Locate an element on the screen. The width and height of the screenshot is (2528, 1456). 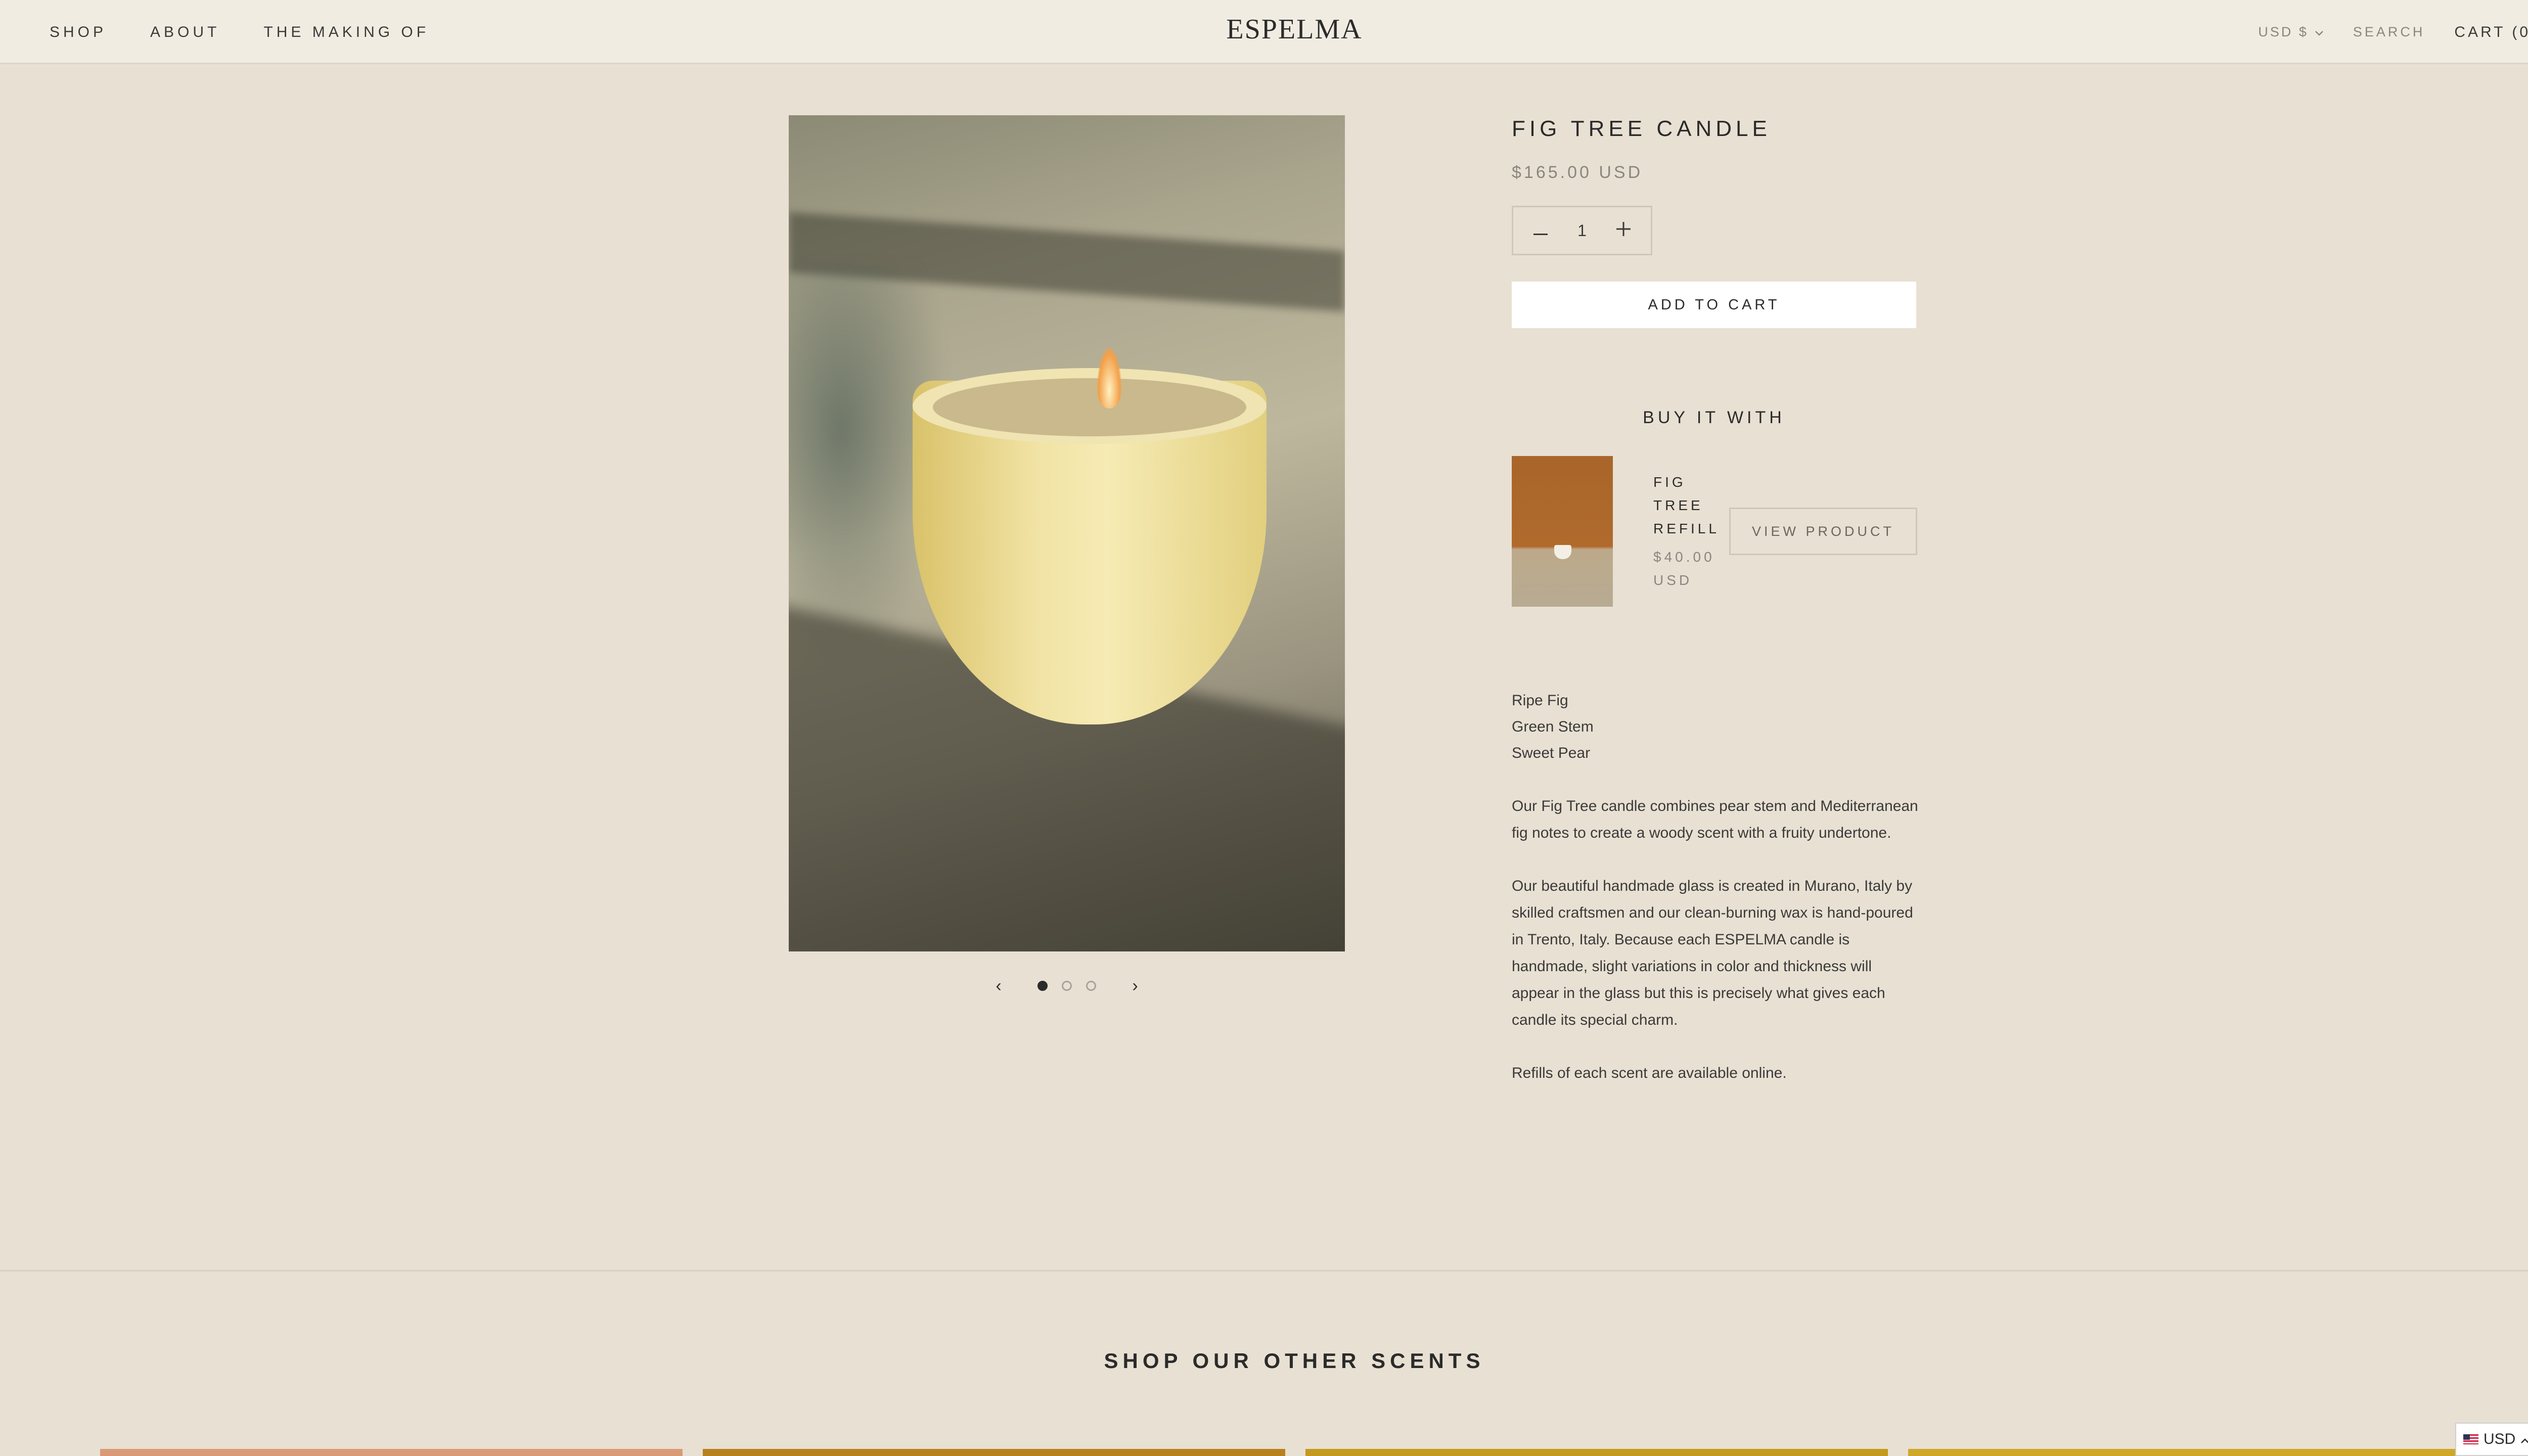
section-divider is located at coordinates (1264, 1270).